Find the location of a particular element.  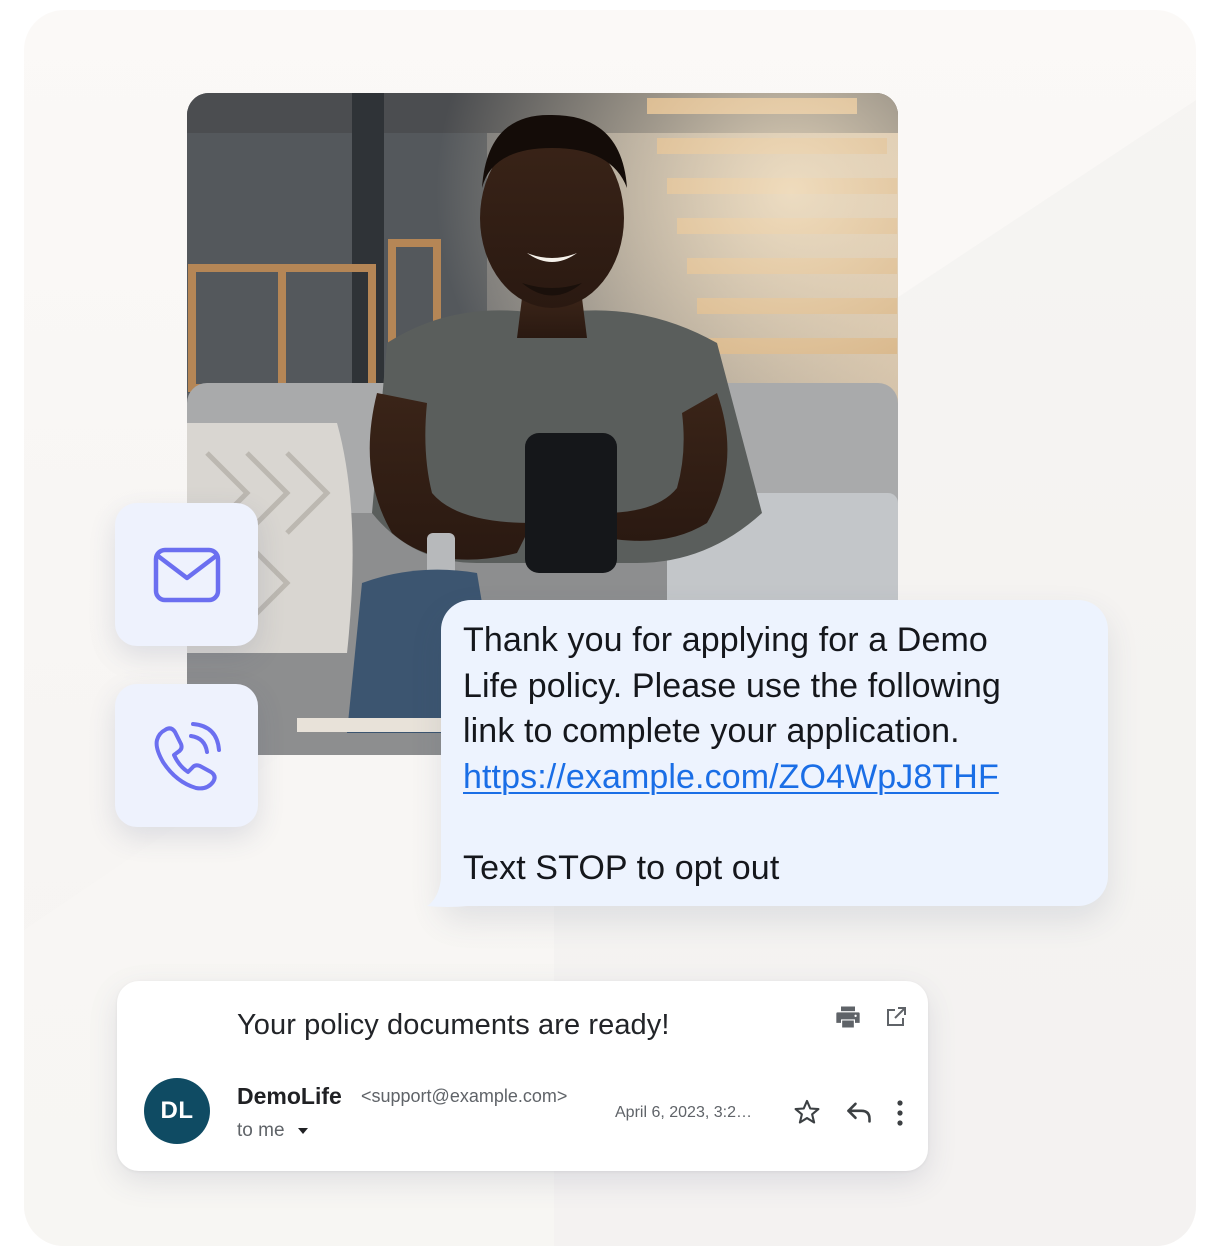

sms-application-link: https://example.com/ZO4WpJ8THF is located at coordinates (731, 778).